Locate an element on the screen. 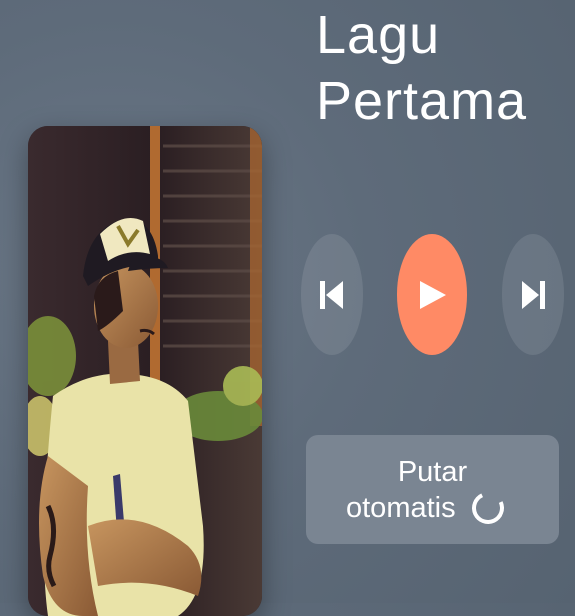  next-button is located at coordinates (533, 294).